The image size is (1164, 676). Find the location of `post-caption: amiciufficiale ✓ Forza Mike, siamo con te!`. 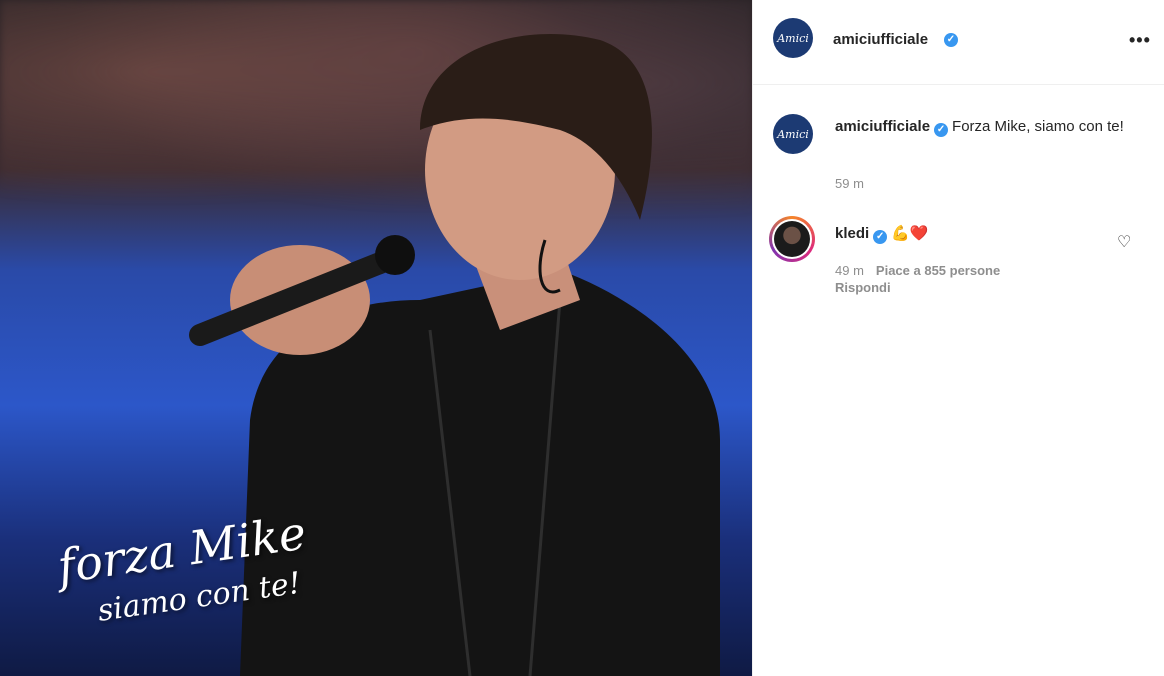

post-caption: amiciufficiale ✓ Forza Mike, siamo con te! is located at coordinates (985, 127).